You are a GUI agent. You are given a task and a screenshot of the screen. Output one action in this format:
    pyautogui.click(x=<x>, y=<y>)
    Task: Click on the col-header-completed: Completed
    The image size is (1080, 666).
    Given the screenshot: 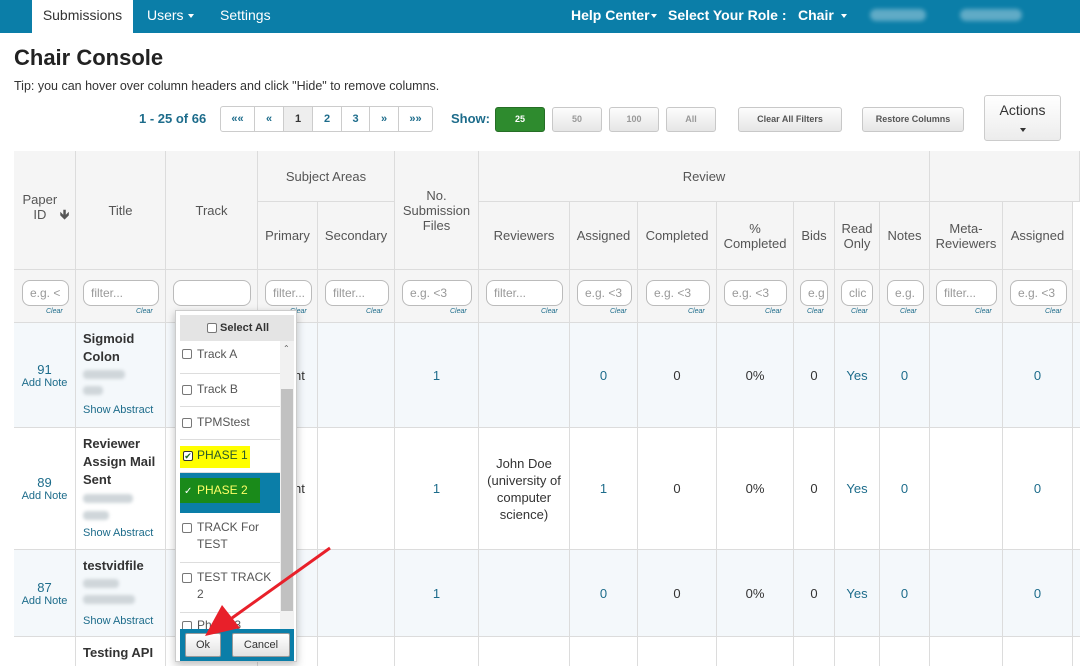 What is the action you would take?
    pyautogui.click(x=677, y=236)
    